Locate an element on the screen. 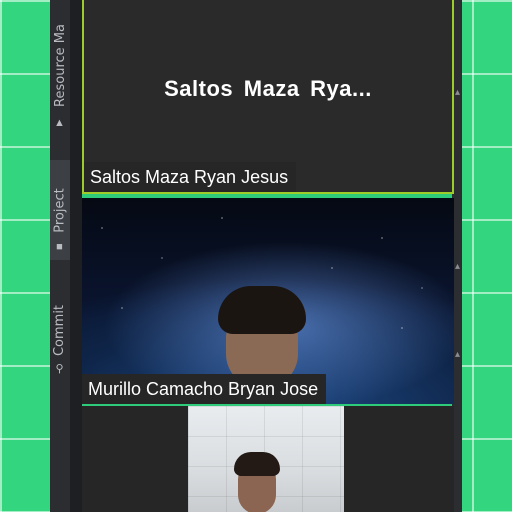 The width and height of the screenshot is (512, 512). participant-video-person is located at coordinates (257, 482).